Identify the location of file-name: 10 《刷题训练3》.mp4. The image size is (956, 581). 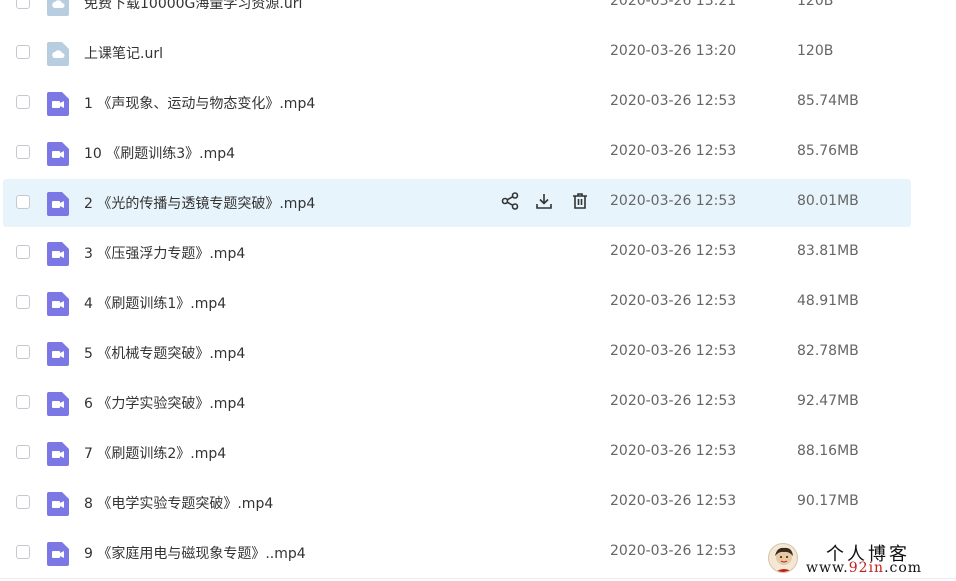
(159, 153).